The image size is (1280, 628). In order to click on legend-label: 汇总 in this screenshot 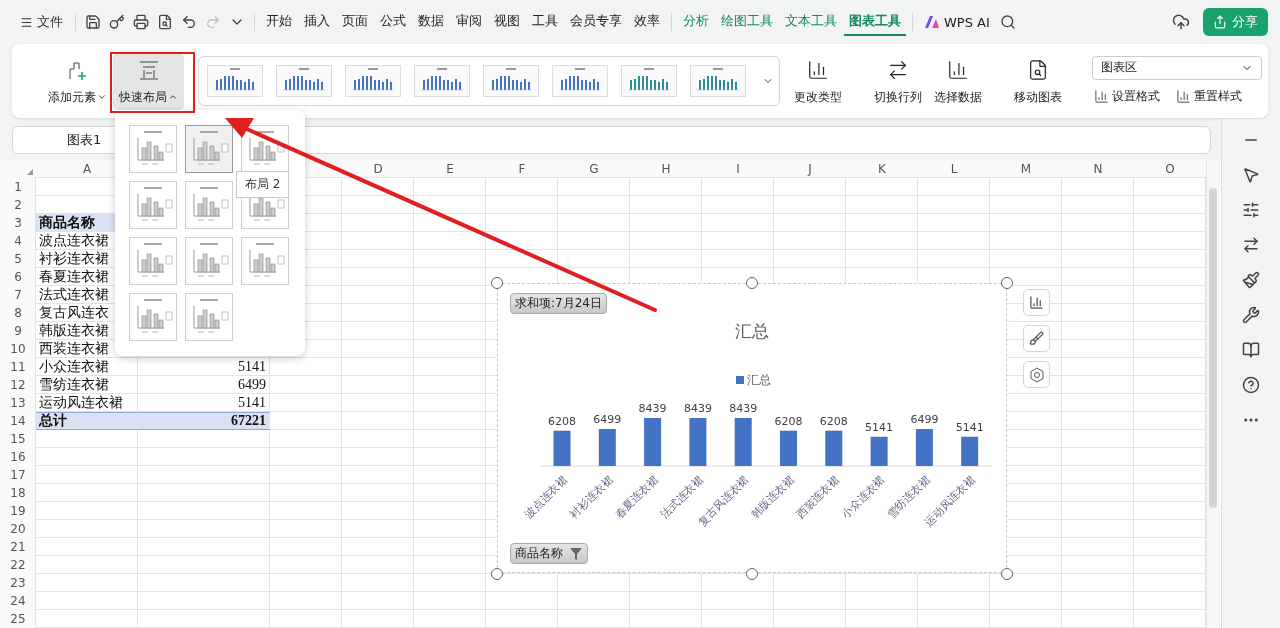, I will do `click(759, 380)`.